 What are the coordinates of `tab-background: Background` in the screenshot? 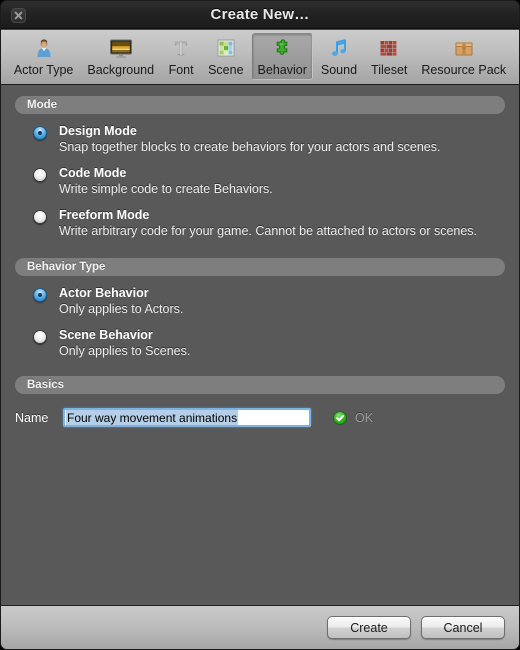 It's located at (120, 56).